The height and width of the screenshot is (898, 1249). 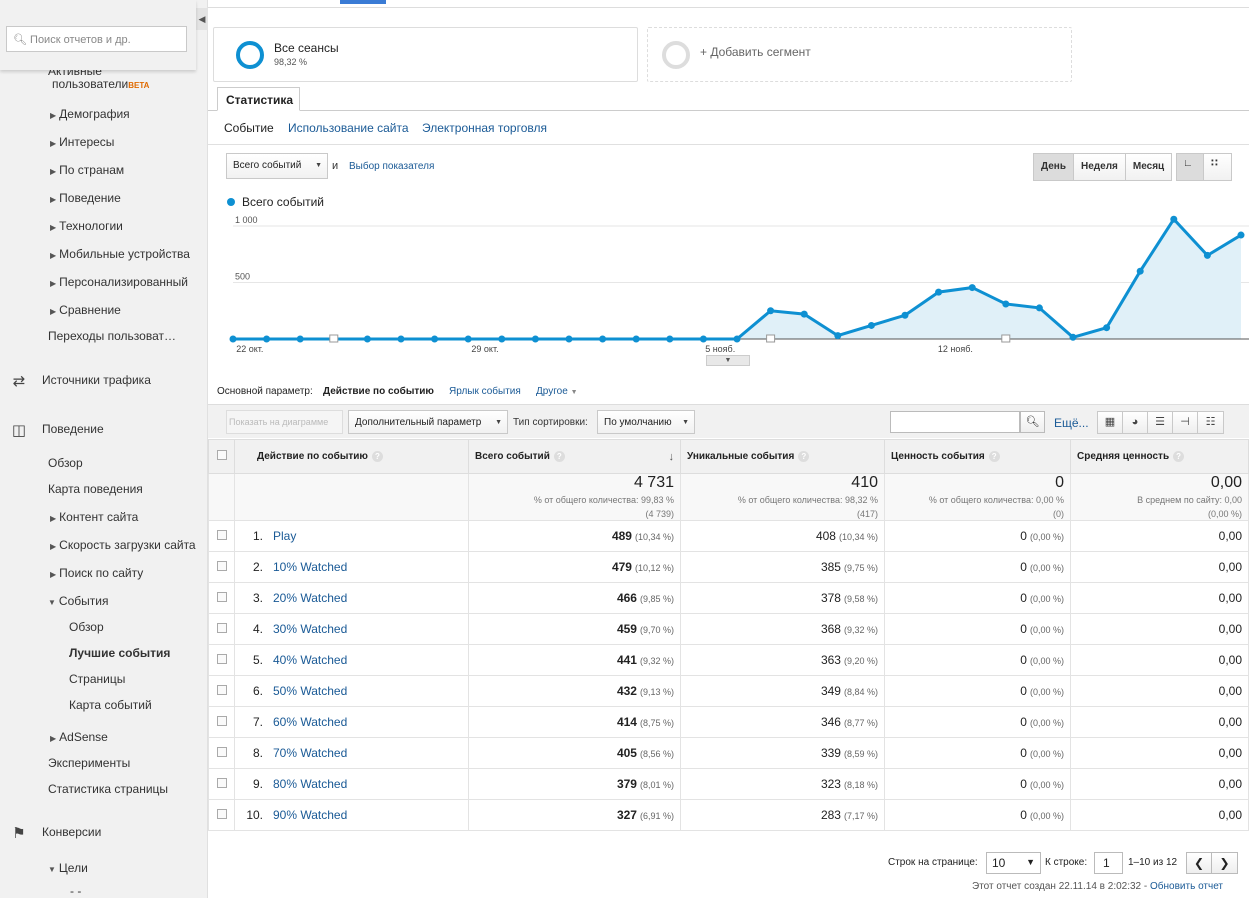 I want to click on row-event-link: 90% Watched, so click(x=310, y=815).